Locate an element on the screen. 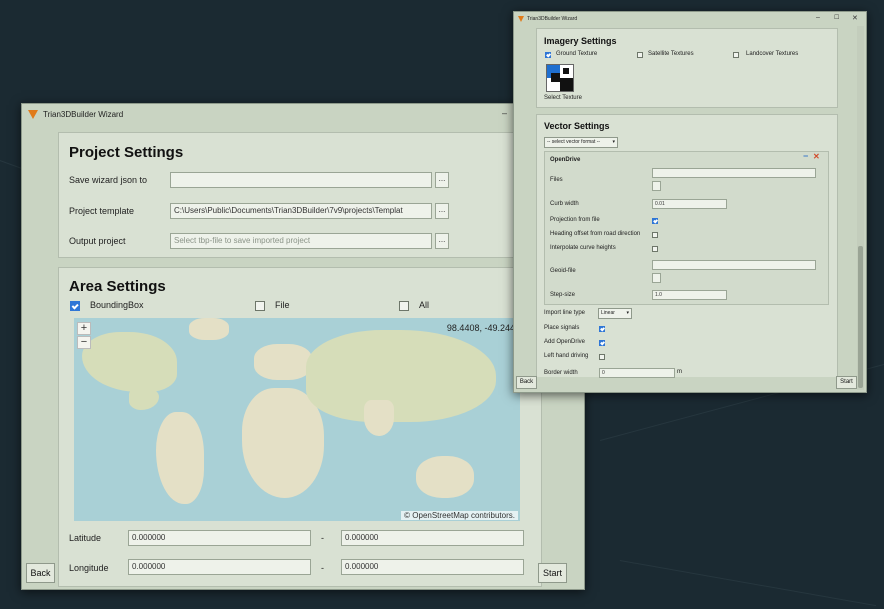 This screenshot has height=609, width=884. south-america-land is located at coordinates (180, 458).